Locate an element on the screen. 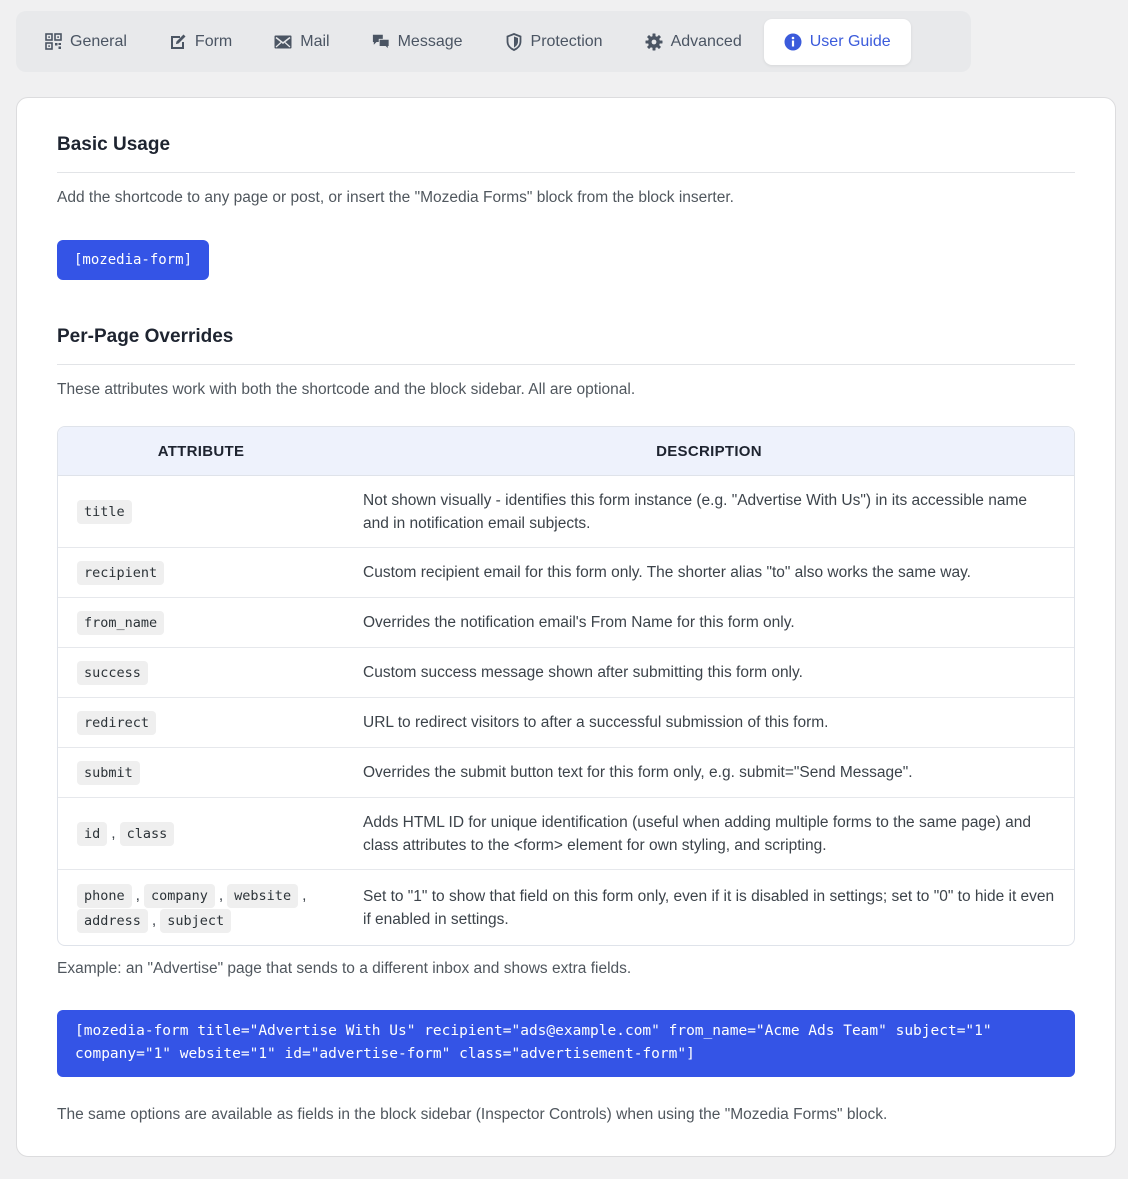 This screenshot has height=1179, width=1128. tab-label: Advanced is located at coordinates (706, 41).